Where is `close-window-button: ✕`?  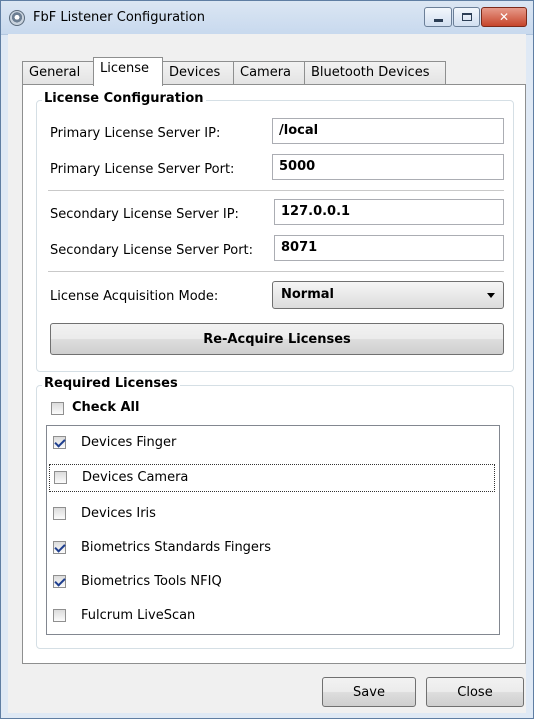
close-window-button: ✕ is located at coordinates (504, 17).